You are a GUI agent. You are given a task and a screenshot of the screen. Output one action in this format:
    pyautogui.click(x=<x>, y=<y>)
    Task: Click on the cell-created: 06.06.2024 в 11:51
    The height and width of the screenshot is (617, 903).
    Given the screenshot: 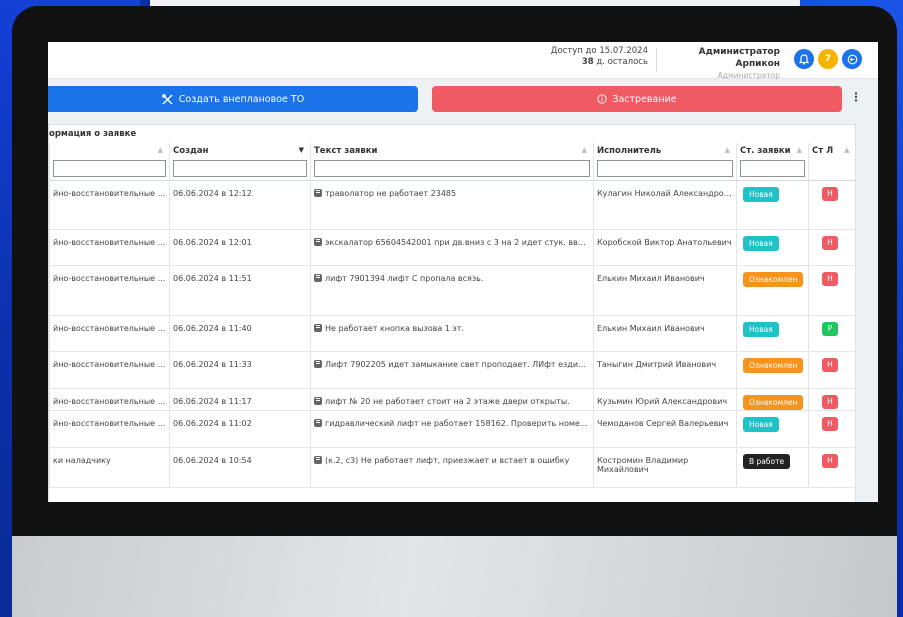 What is the action you would take?
    pyautogui.click(x=240, y=290)
    